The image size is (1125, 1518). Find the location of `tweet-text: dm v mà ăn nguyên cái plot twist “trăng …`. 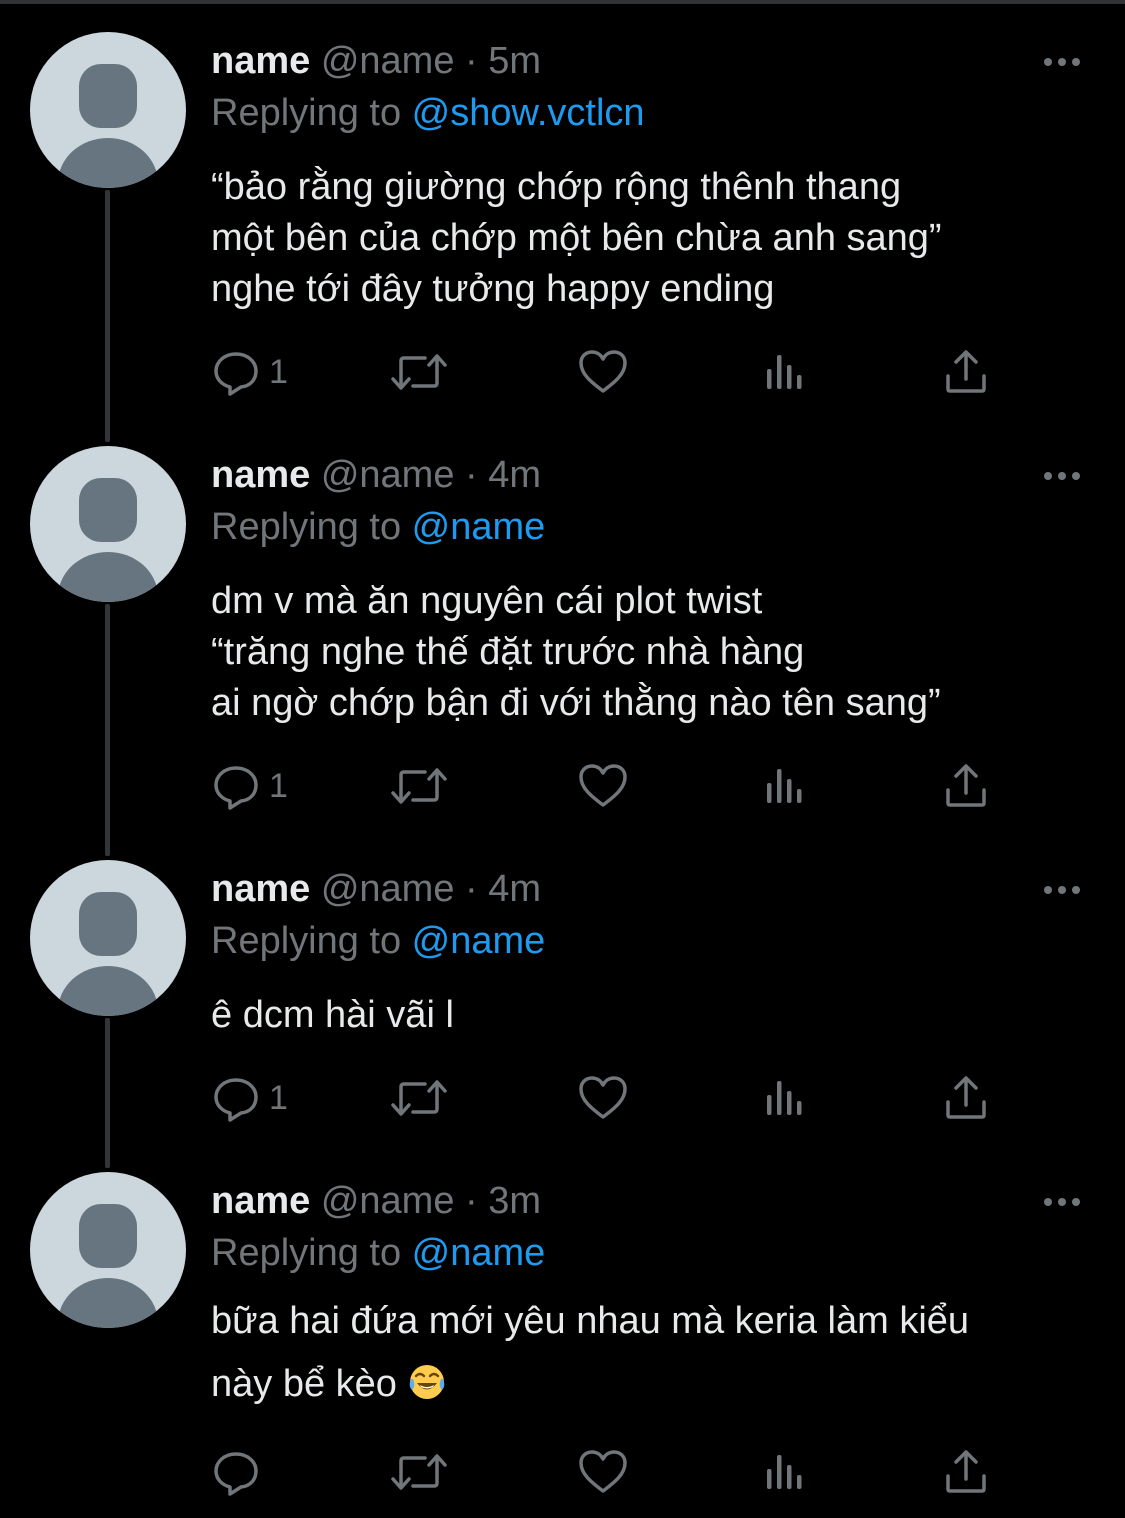

tweet-text: dm v mà ăn nguyên cái plot twist “trăng … is located at coordinates (576, 652).